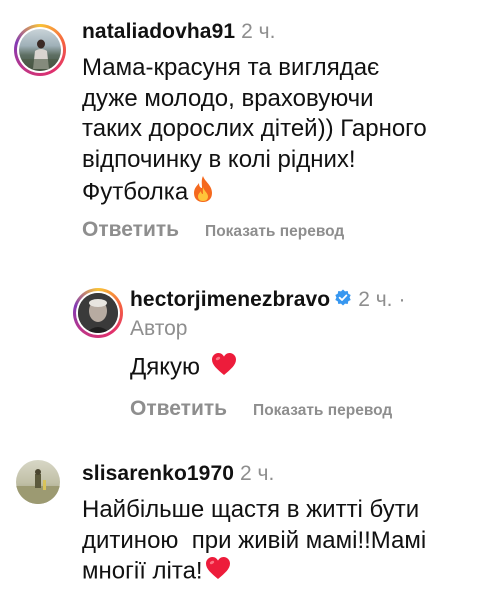  Describe the element at coordinates (343, 300) in the screenshot. I see `verified-badge-icon` at that location.